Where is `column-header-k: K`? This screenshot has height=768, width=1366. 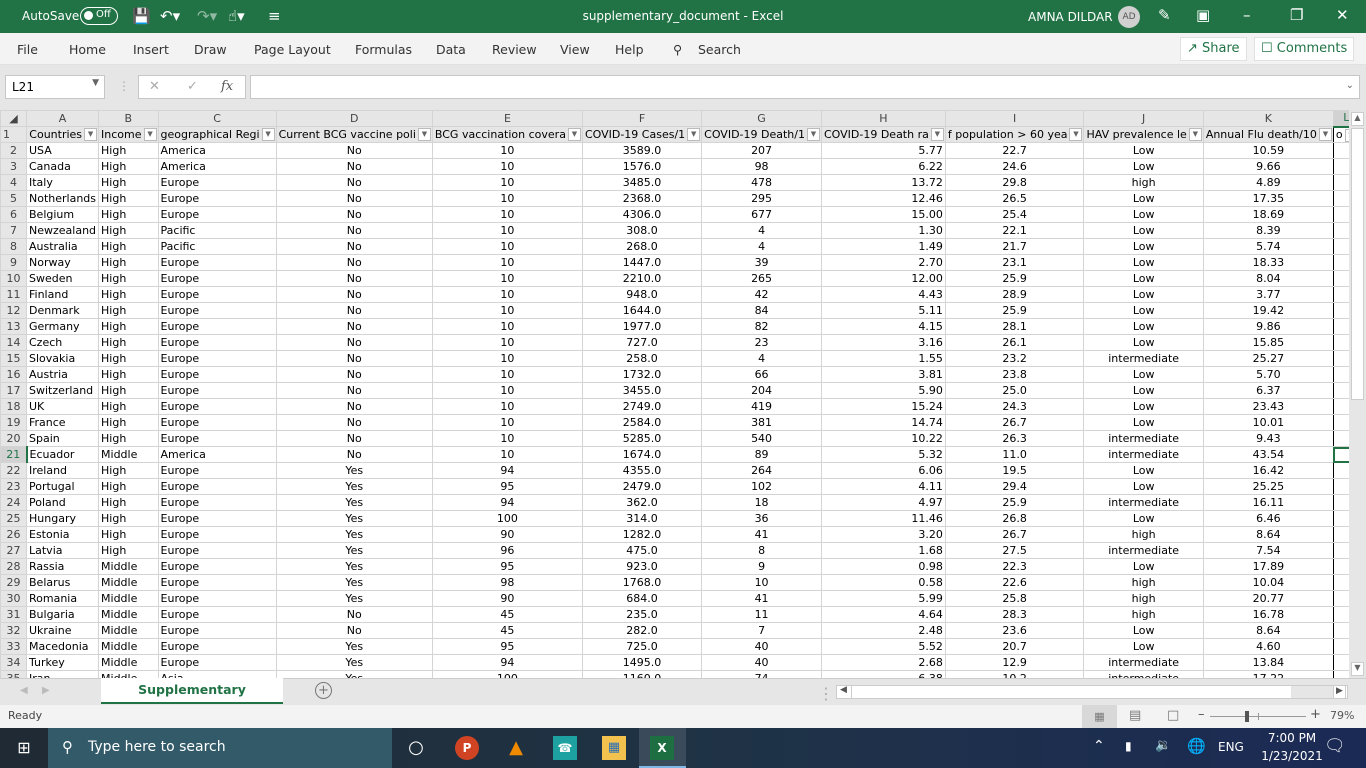
column-header-k: K is located at coordinates (1268, 118).